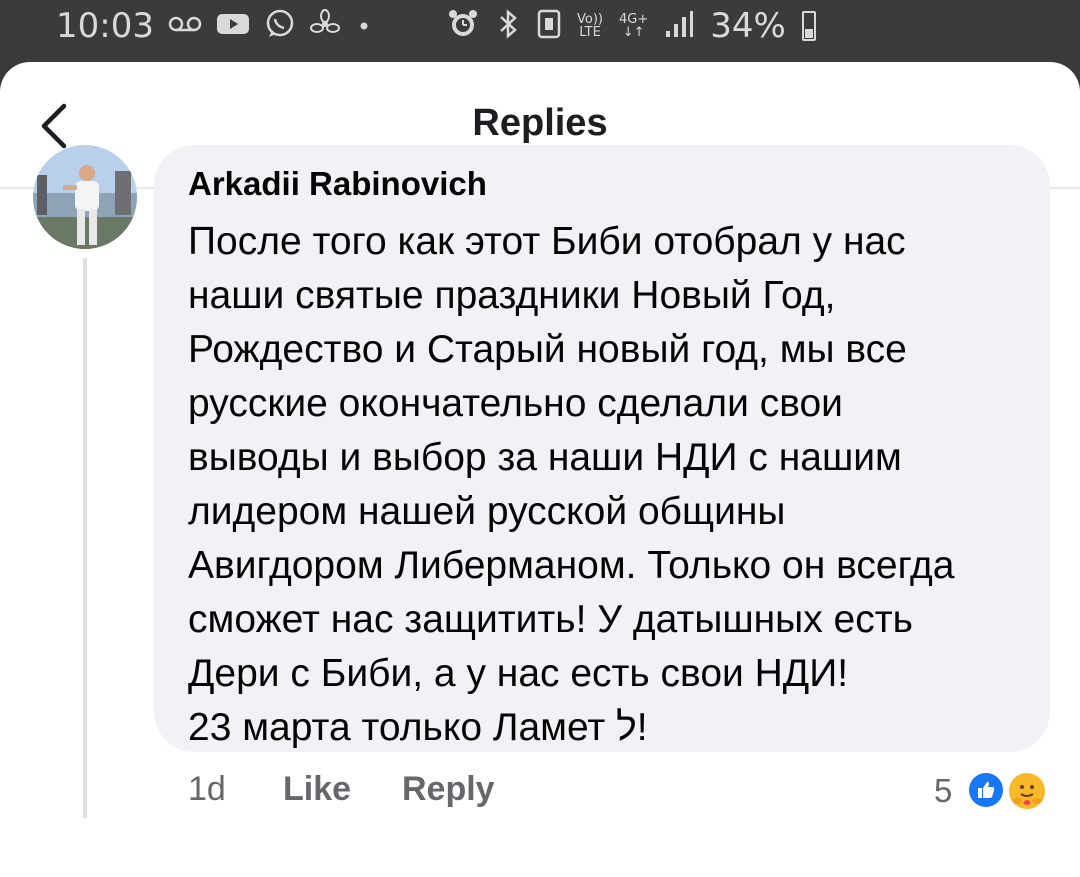  What do you see at coordinates (547, 241) in the screenshot?
I see `comment-line: После того как этот Биби отобрал у нас` at bounding box center [547, 241].